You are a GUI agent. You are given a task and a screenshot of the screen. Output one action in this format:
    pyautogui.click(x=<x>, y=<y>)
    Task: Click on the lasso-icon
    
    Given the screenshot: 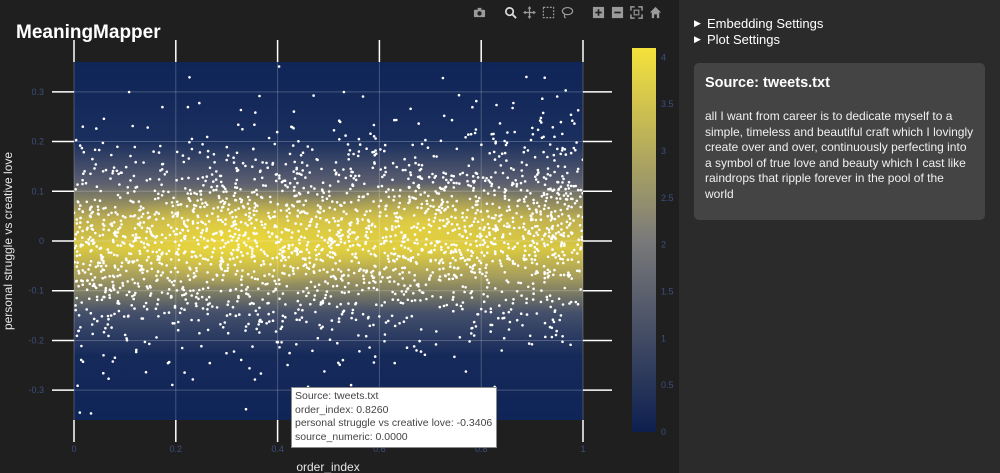 What is the action you would take?
    pyautogui.click(x=567, y=12)
    